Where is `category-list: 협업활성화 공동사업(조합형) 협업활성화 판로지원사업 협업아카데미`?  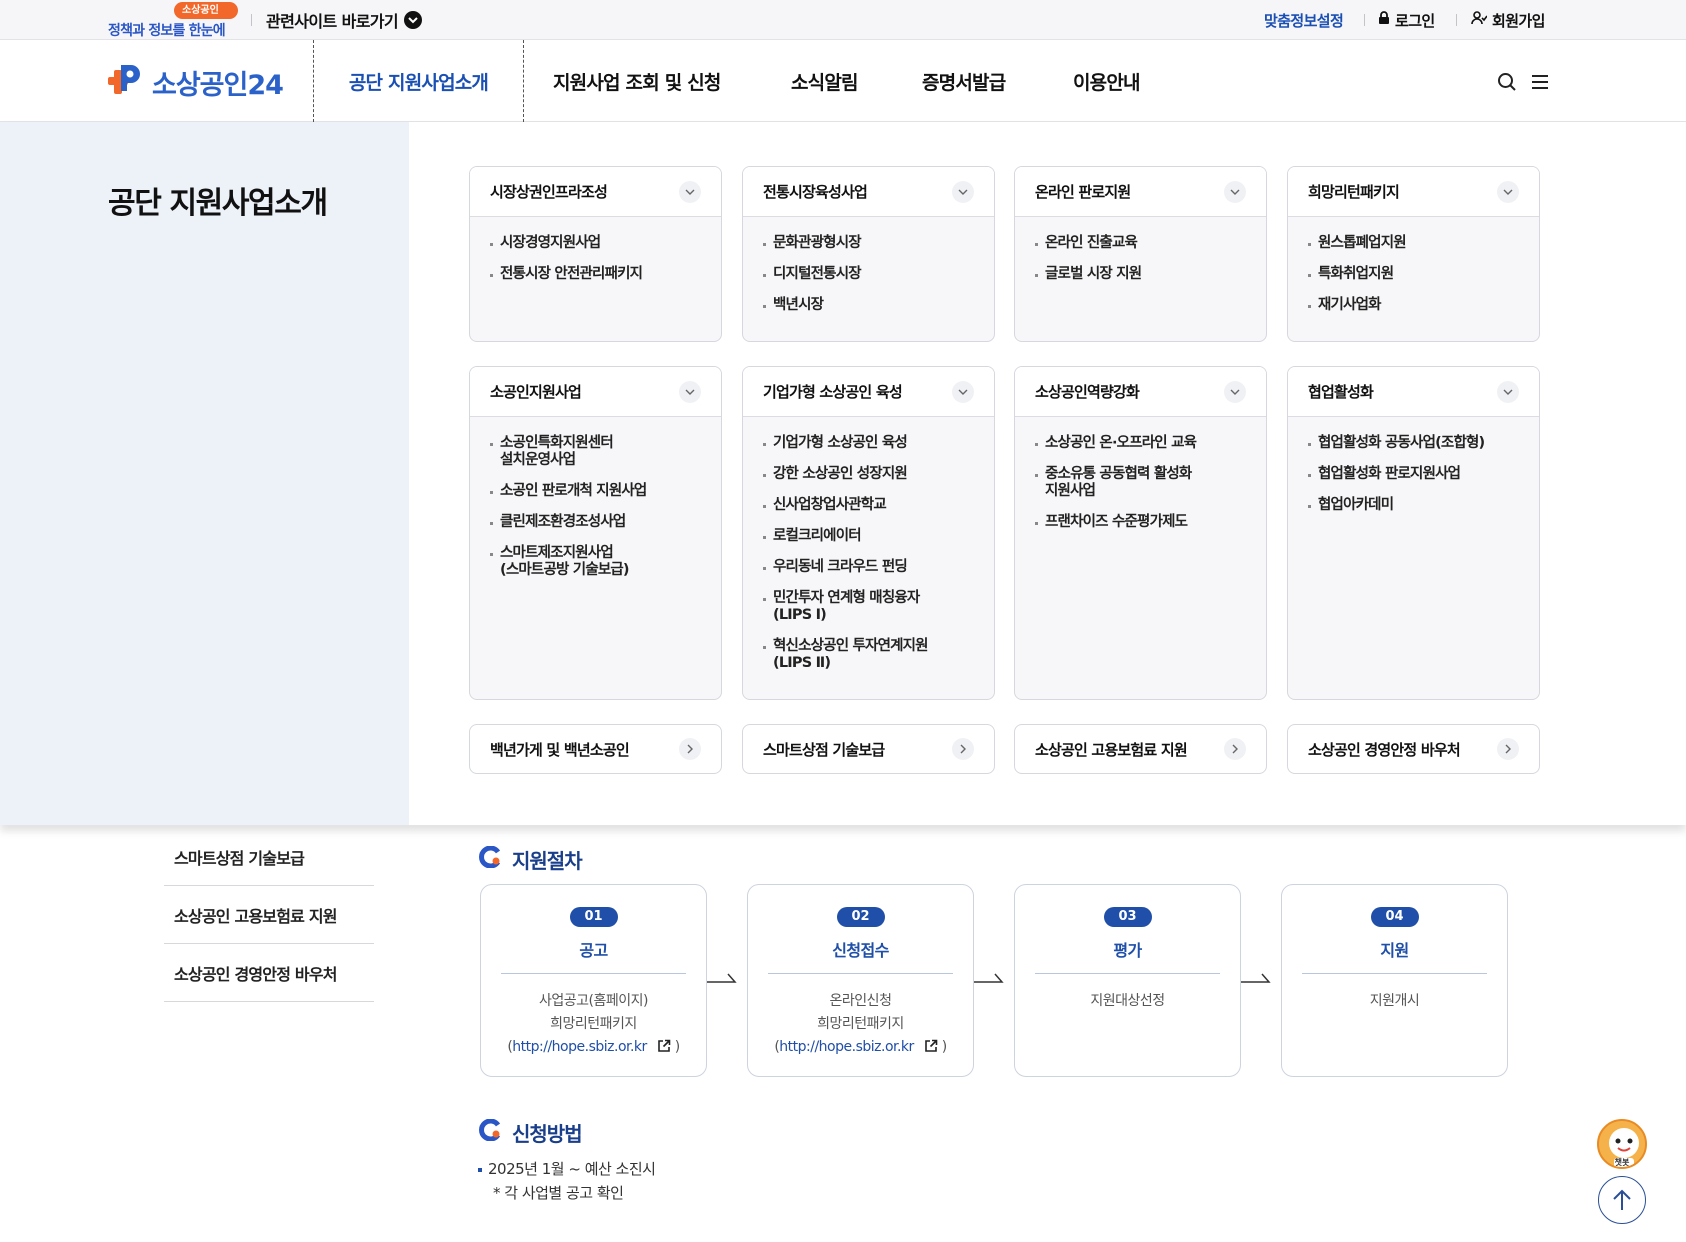 category-list: 협업활성화 공동사업(조합형) 협업활성화 판로지원사업 협업아카데미 is located at coordinates (1413, 465).